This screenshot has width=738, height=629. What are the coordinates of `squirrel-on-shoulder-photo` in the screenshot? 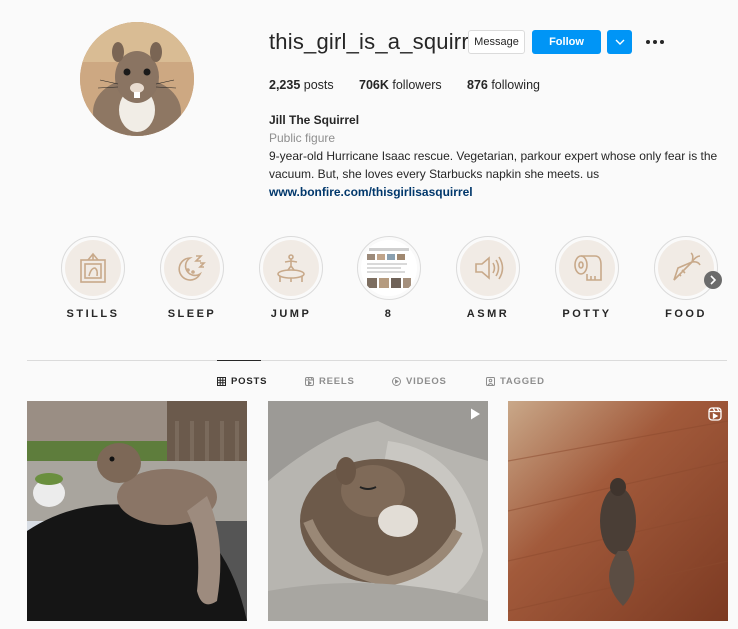 It's located at (137, 511).